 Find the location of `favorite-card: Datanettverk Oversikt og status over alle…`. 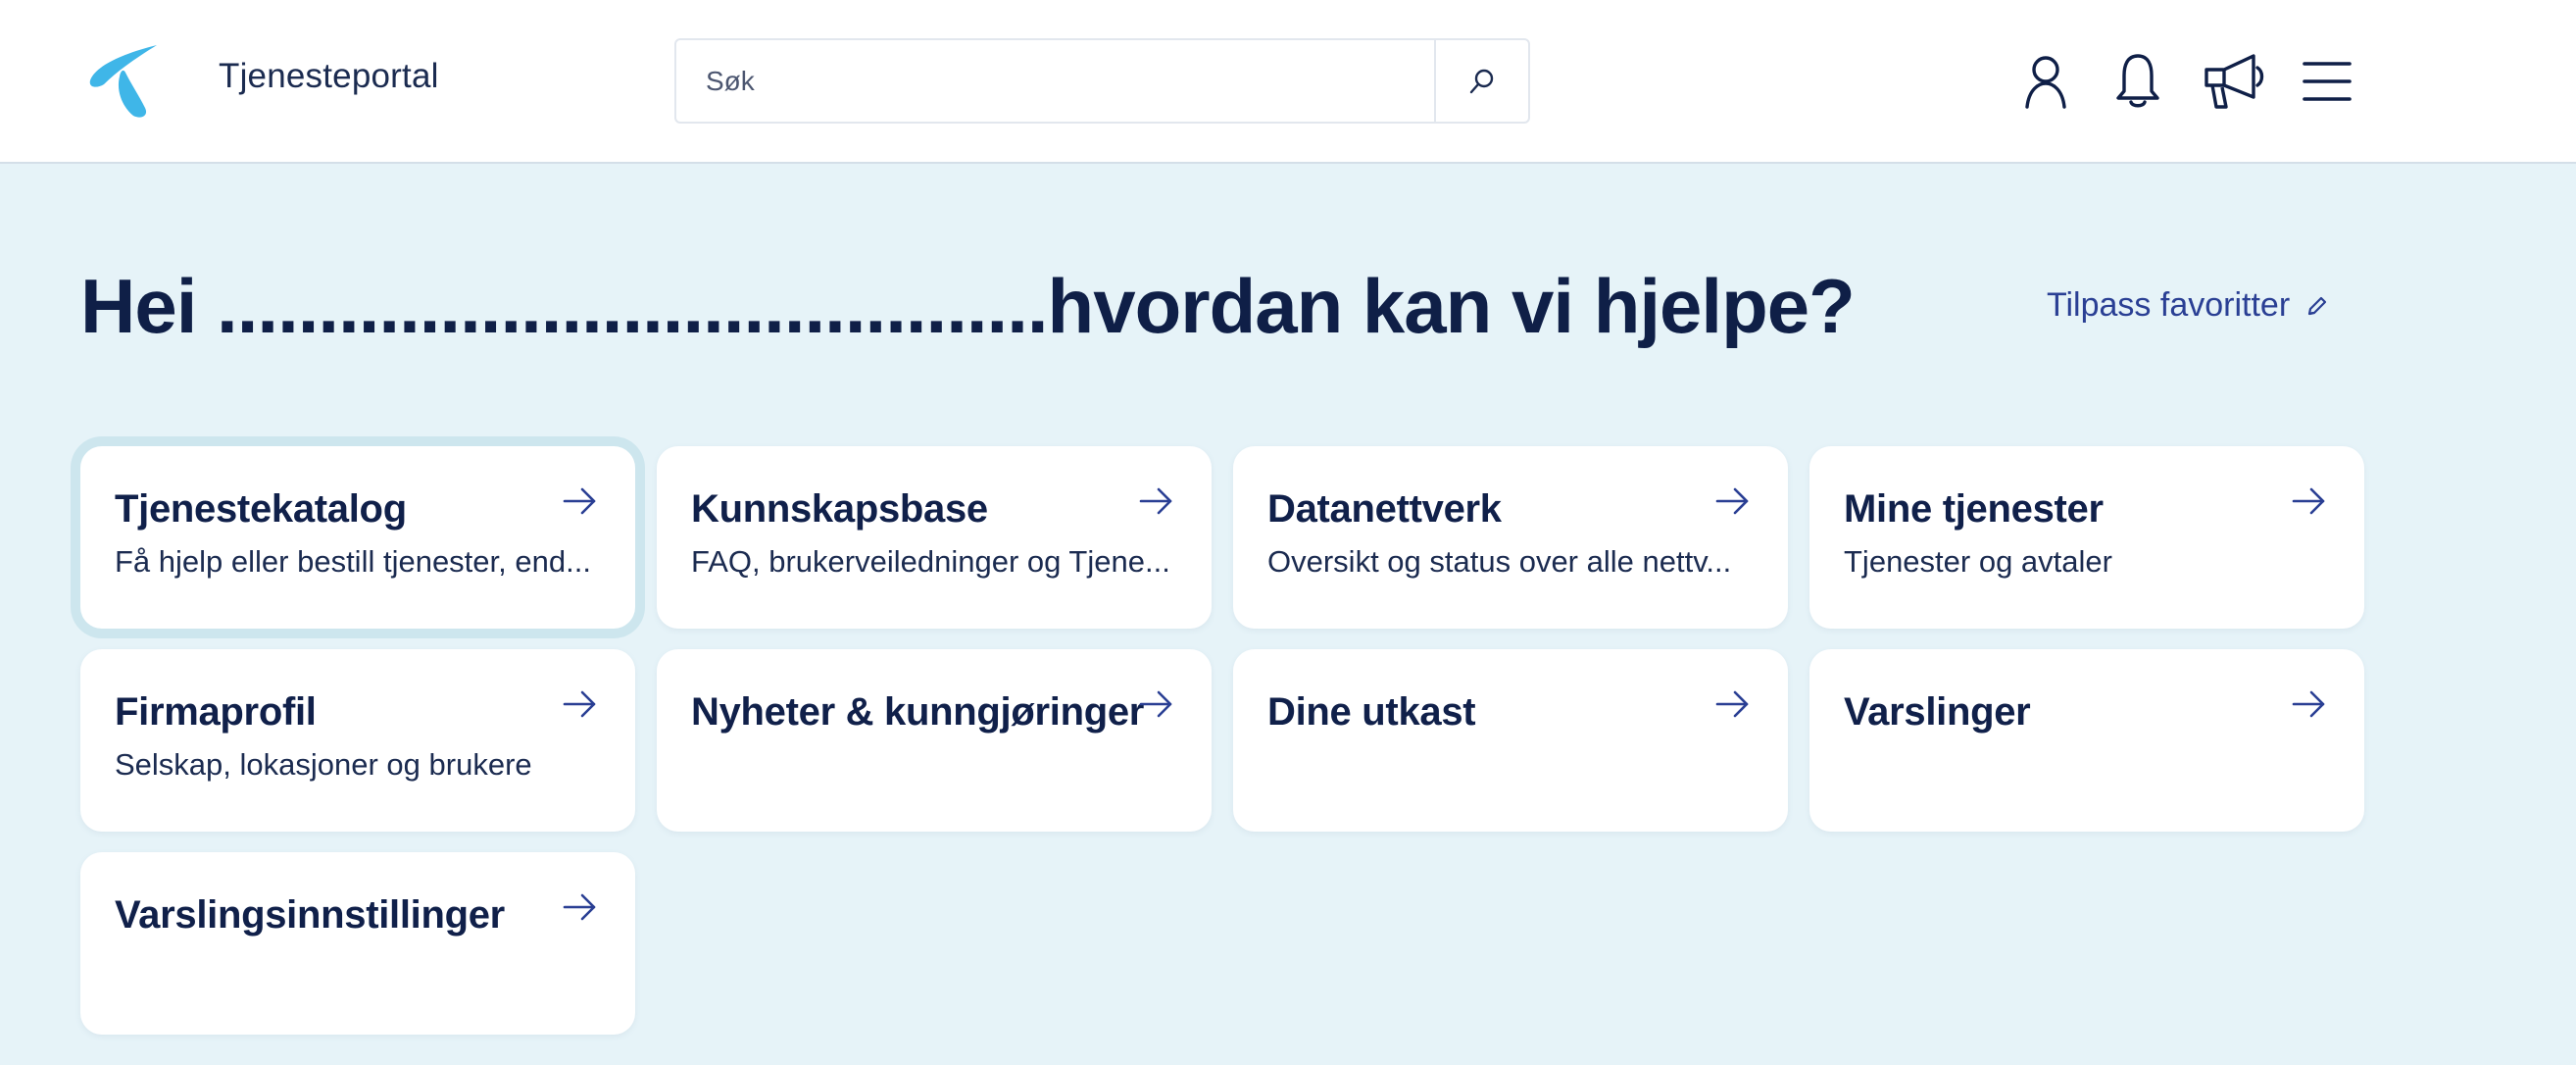

favorite-card: Datanettverk Oversikt og status over alle… is located at coordinates (1510, 537).